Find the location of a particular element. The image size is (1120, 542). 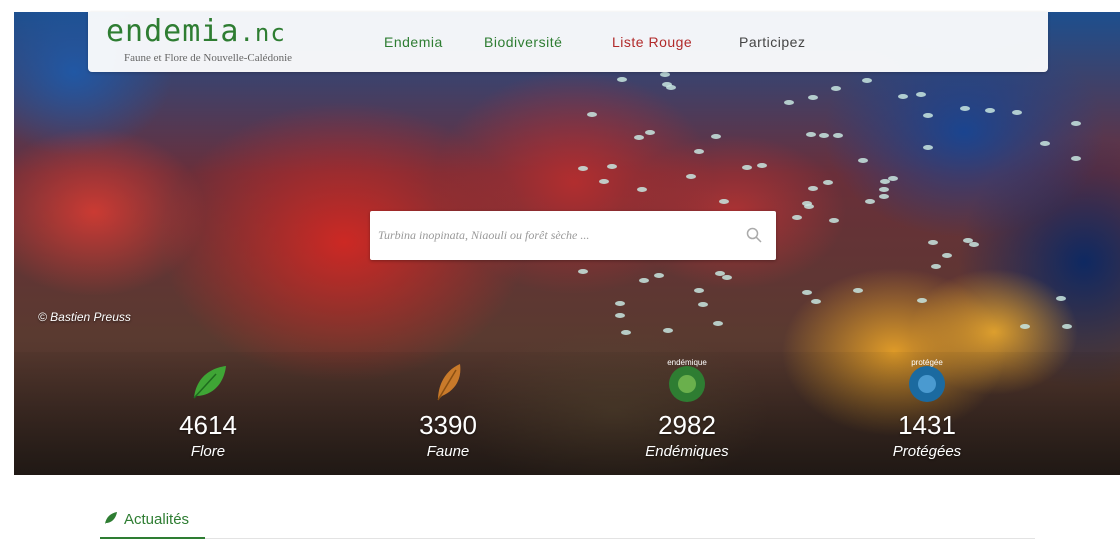

stat-label: Protégées is located at coordinates (927, 451).